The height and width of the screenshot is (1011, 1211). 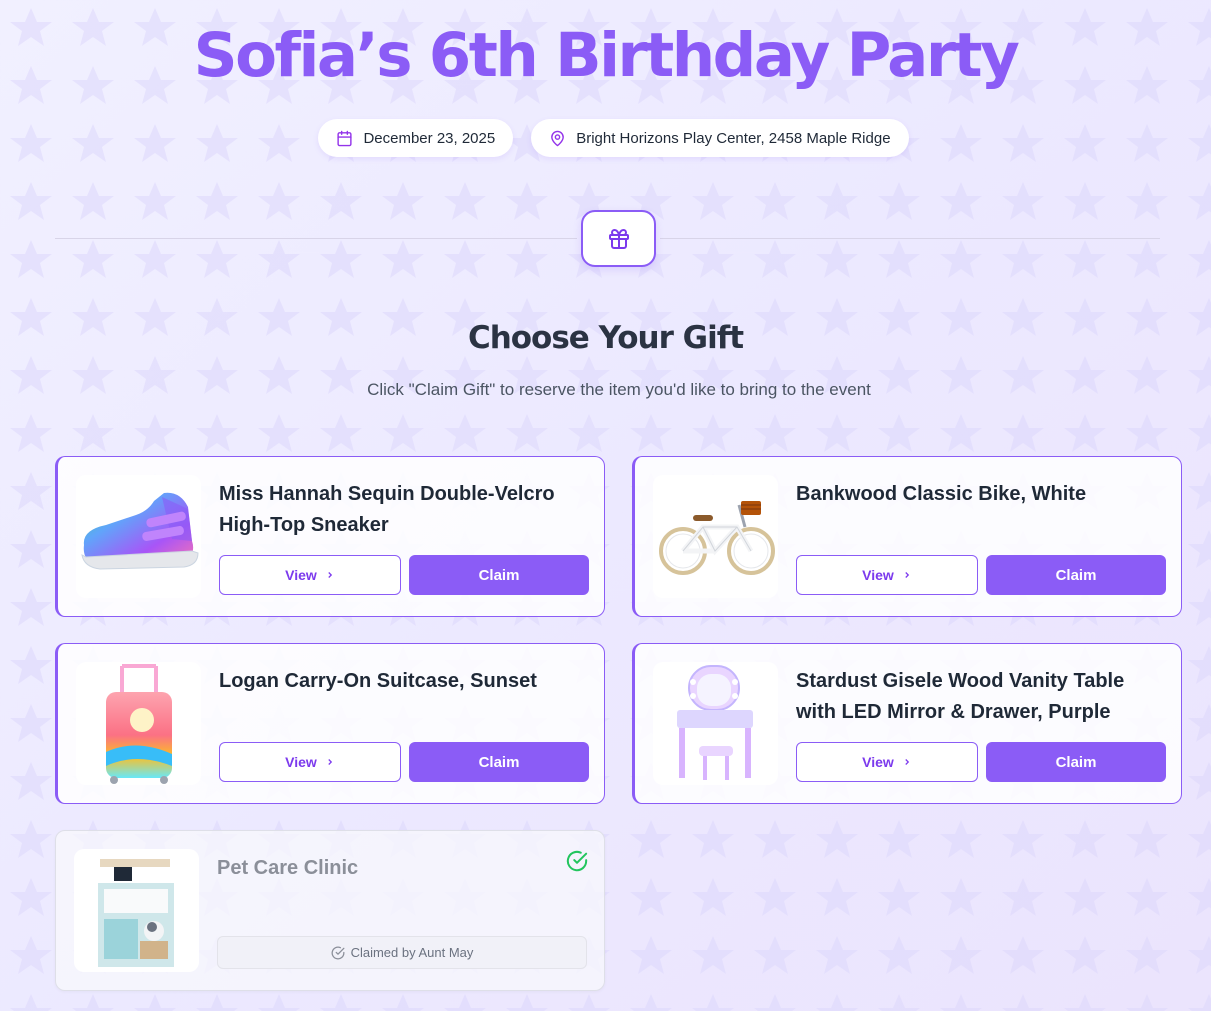 I want to click on gift-image-sneaker, so click(x=138, y=536).